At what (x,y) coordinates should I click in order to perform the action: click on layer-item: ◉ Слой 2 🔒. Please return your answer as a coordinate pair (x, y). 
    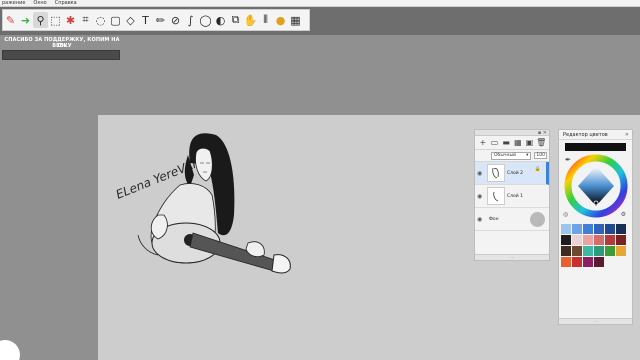
    Looking at the image, I should click on (512, 173).